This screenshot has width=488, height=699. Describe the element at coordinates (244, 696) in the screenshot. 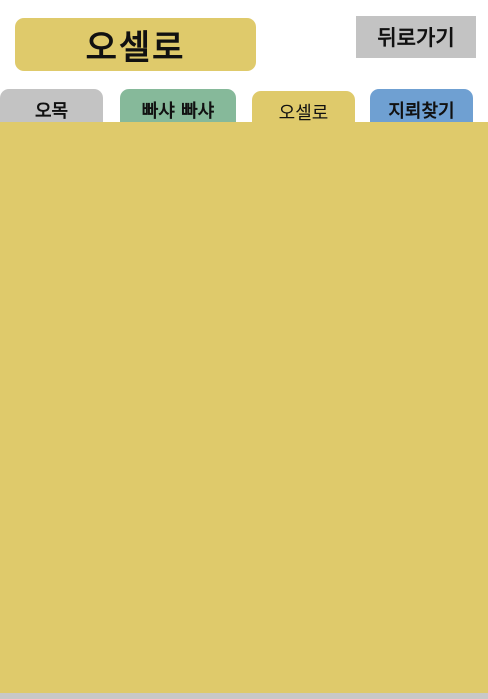

I see `bottom-bar` at that location.